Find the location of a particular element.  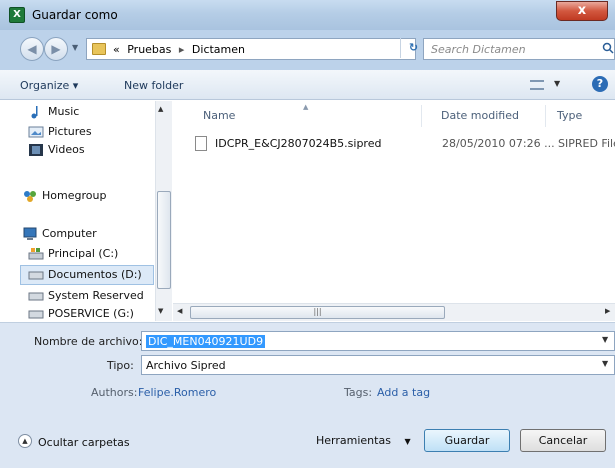

back-button: ◀ is located at coordinates (32, 49).